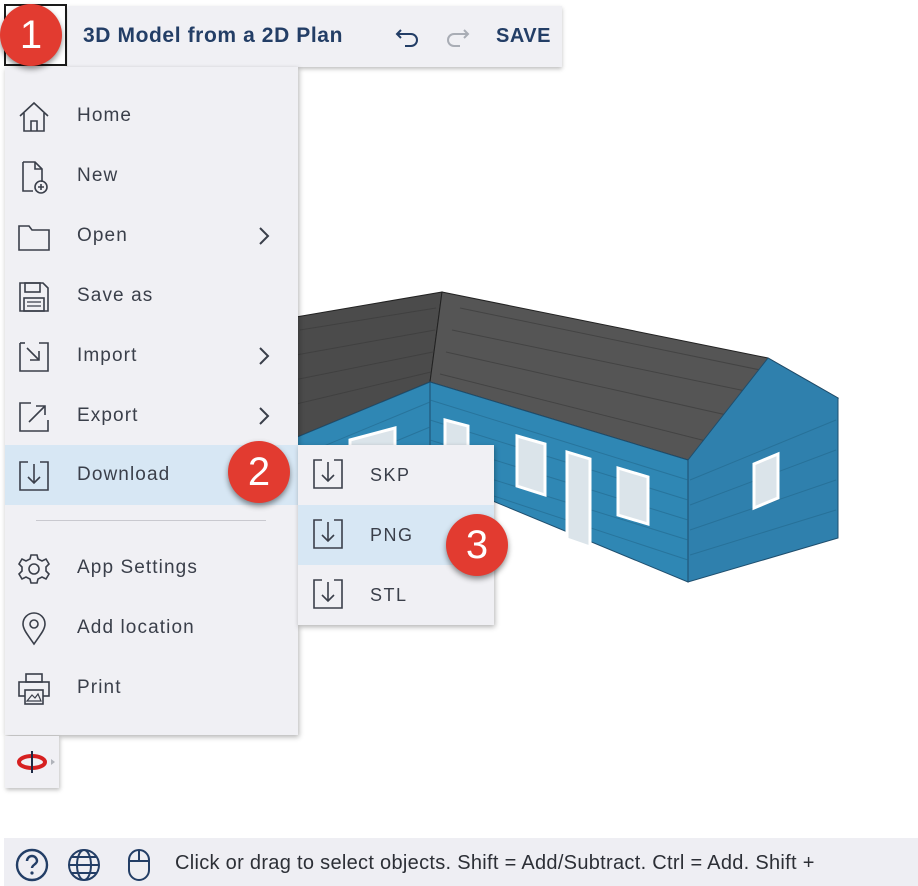 Image resolution: width=918 pixels, height=886 pixels. Describe the element at coordinates (34, 357) in the screenshot. I see `import-arrow-icon` at that location.